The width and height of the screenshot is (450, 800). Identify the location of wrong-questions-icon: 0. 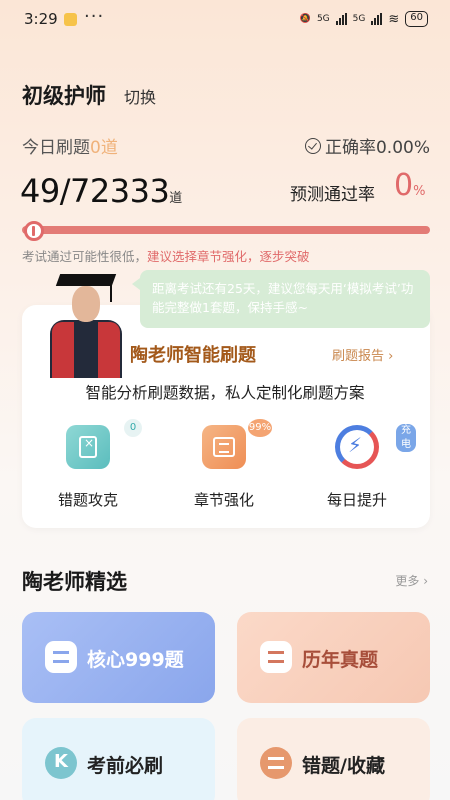
(104, 444).